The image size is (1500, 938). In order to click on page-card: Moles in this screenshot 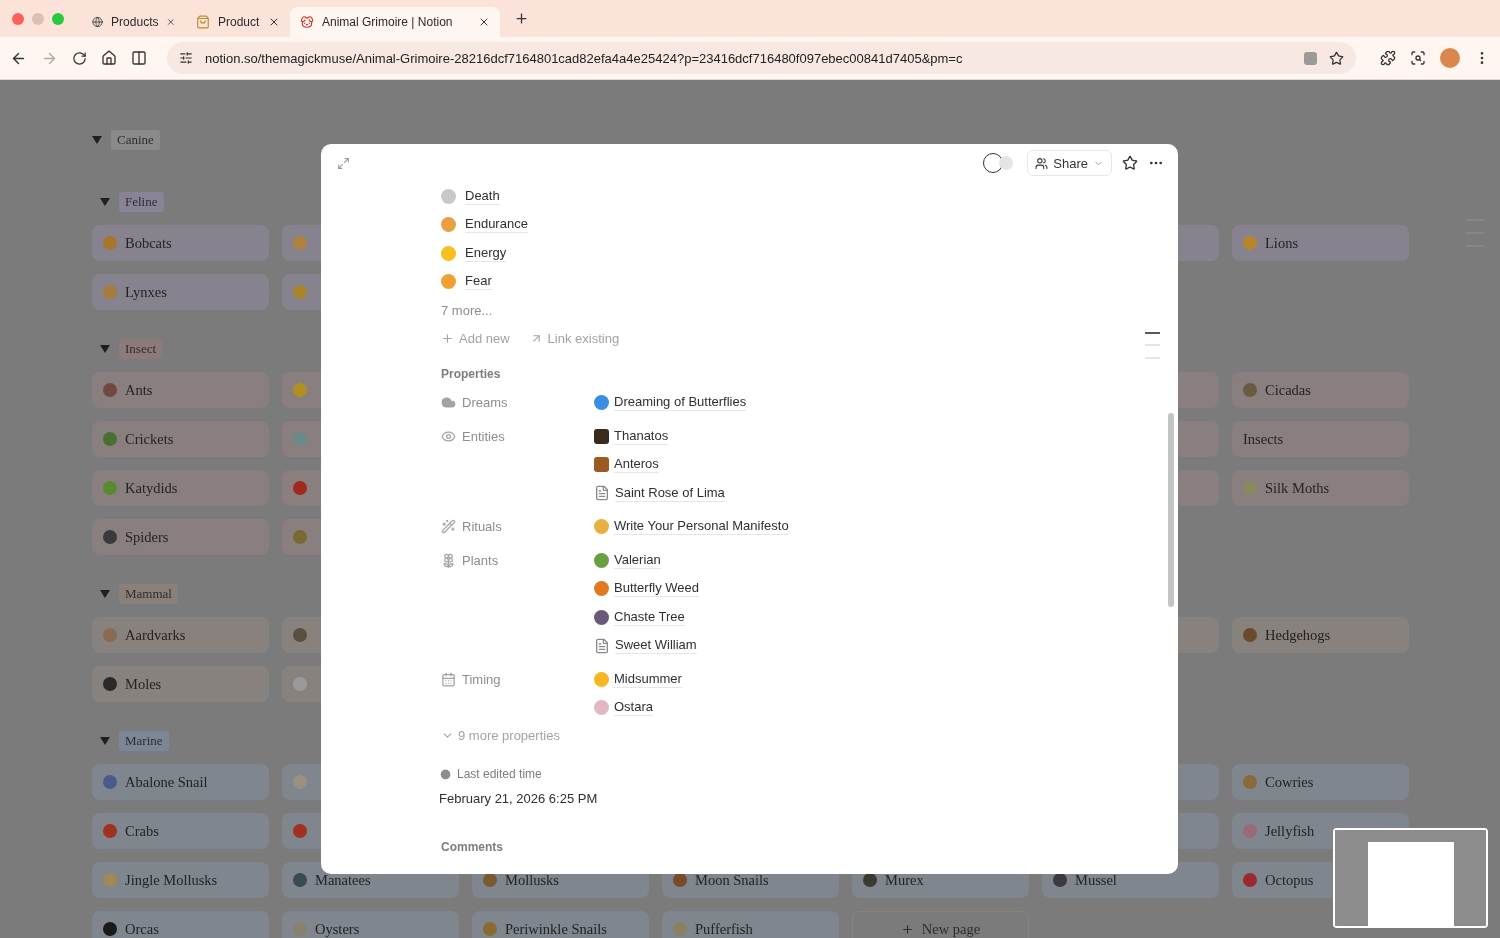, I will do `click(180, 684)`.